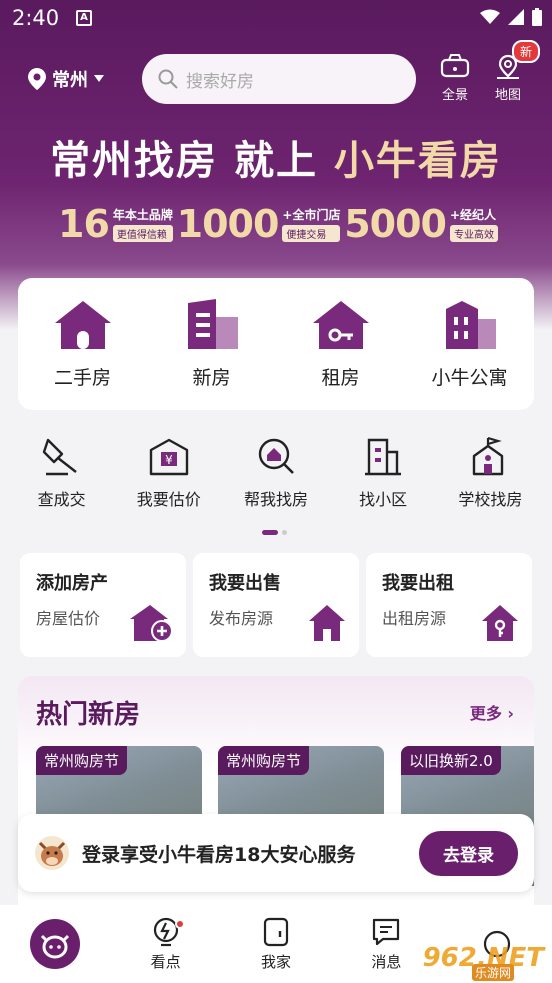 This screenshot has width=552, height=983. What do you see at coordinates (279, 79) in the screenshot?
I see `search-input: 搜索好房` at bounding box center [279, 79].